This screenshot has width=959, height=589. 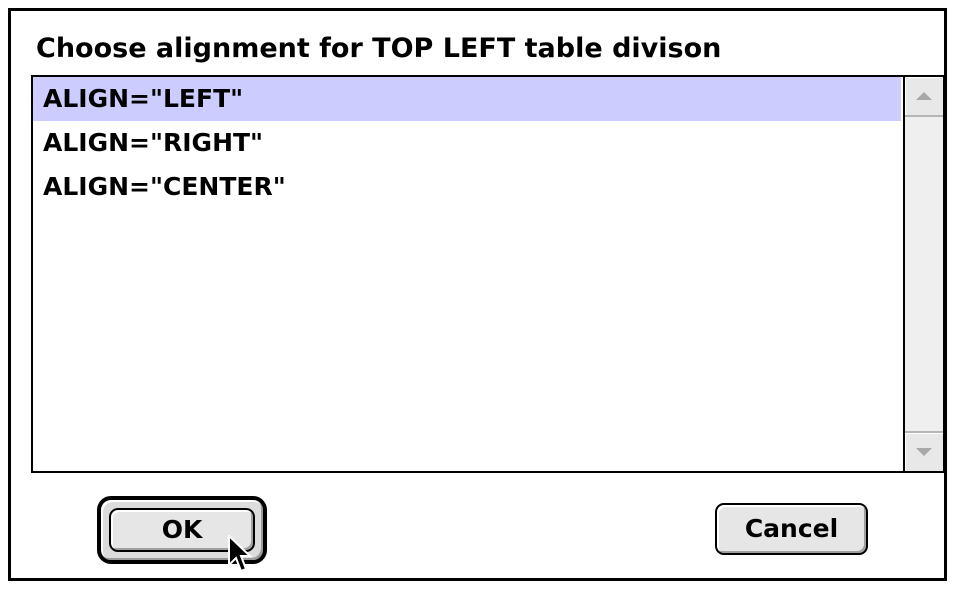 I want to click on scroll-up-arrow-icon, so click(x=924, y=96).